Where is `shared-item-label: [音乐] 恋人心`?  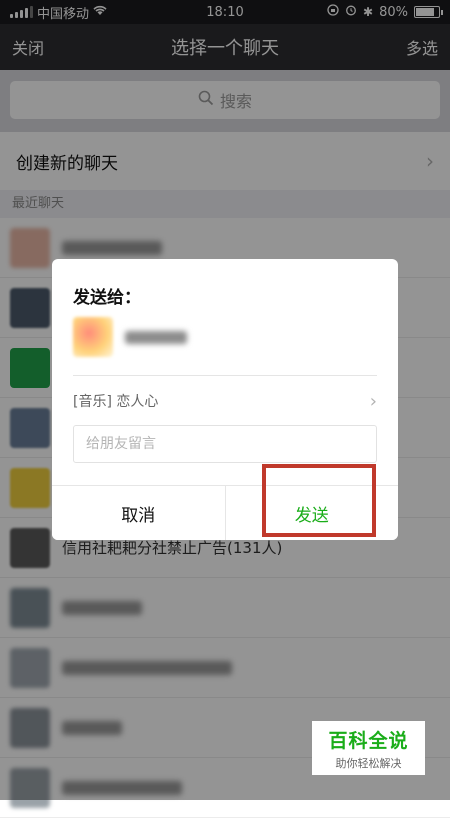
shared-item-label: [音乐] 恋人心 is located at coordinates (116, 402).